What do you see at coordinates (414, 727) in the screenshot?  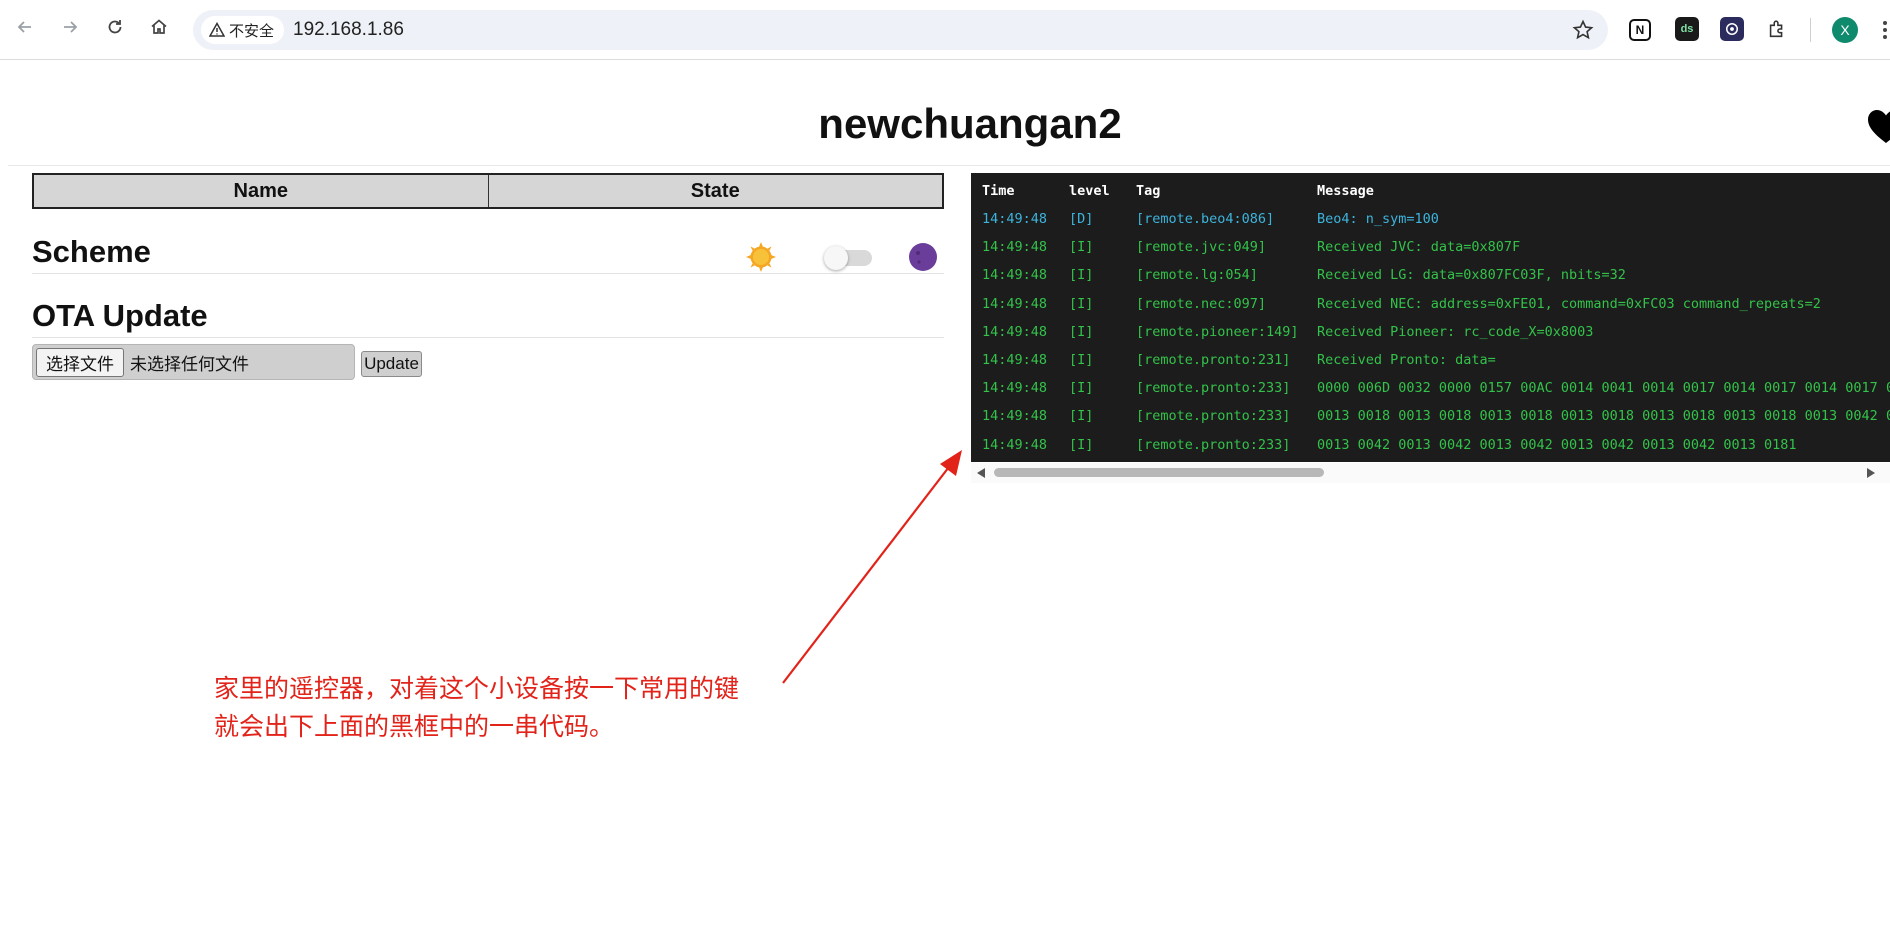 I see `annotation-line-2: 就会出下上面的黑框中的一串代码。` at bounding box center [414, 727].